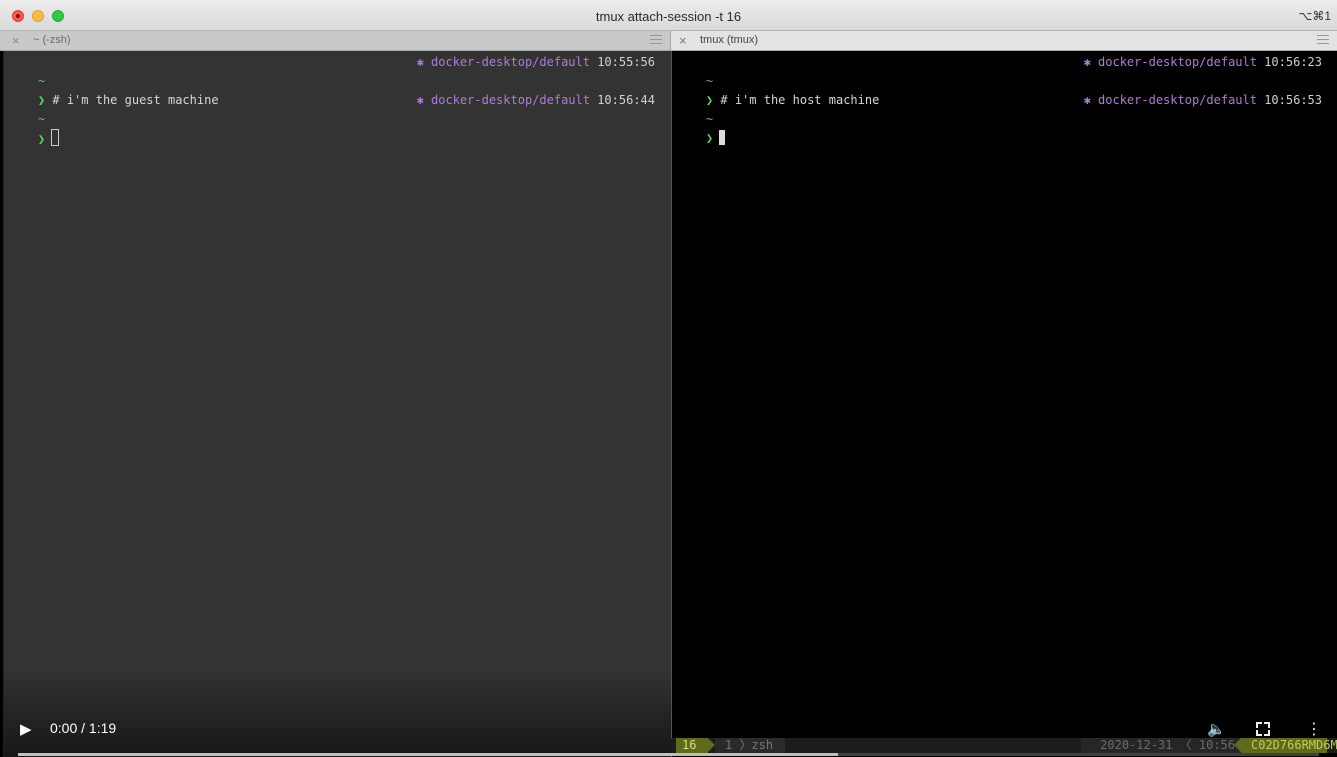 The width and height of the screenshot is (1337, 757). I want to click on prompt-line: ~ ✱ docker-desktop/default 10:56:53, so click(999, 108).